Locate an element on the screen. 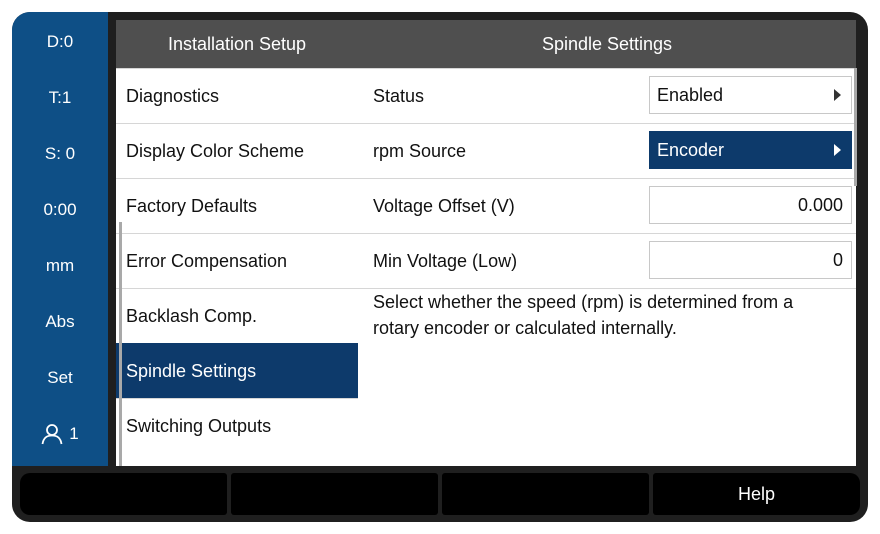 The height and width of the screenshot is (534, 880). status-set: Set is located at coordinates (60, 378).